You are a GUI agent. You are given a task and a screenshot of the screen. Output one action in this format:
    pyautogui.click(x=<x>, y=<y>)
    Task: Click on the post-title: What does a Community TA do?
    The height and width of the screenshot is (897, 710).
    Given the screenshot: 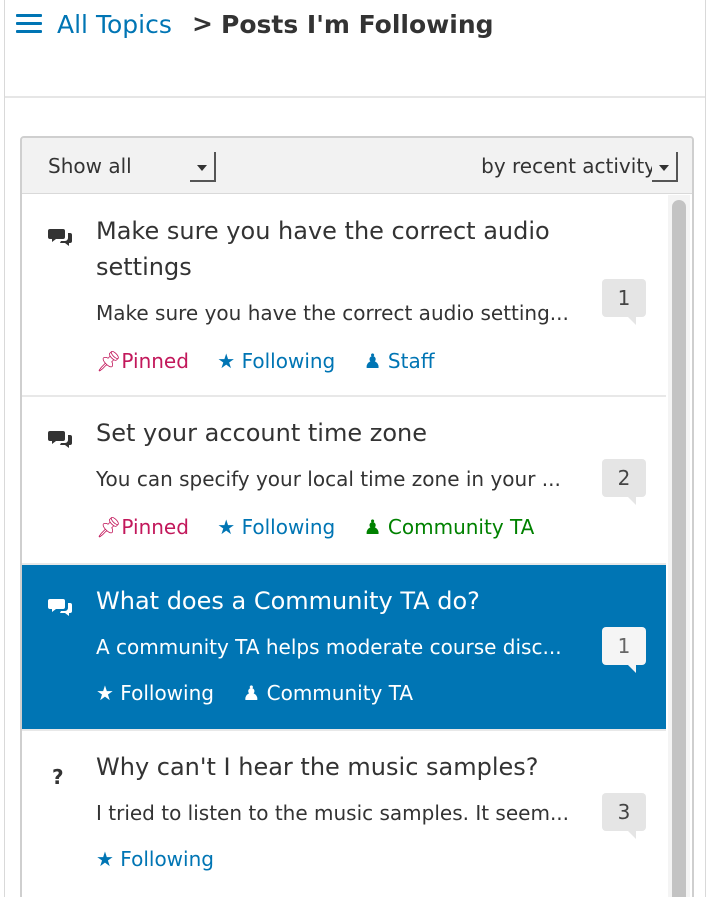 What is the action you would take?
    pyautogui.click(x=288, y=601)
    